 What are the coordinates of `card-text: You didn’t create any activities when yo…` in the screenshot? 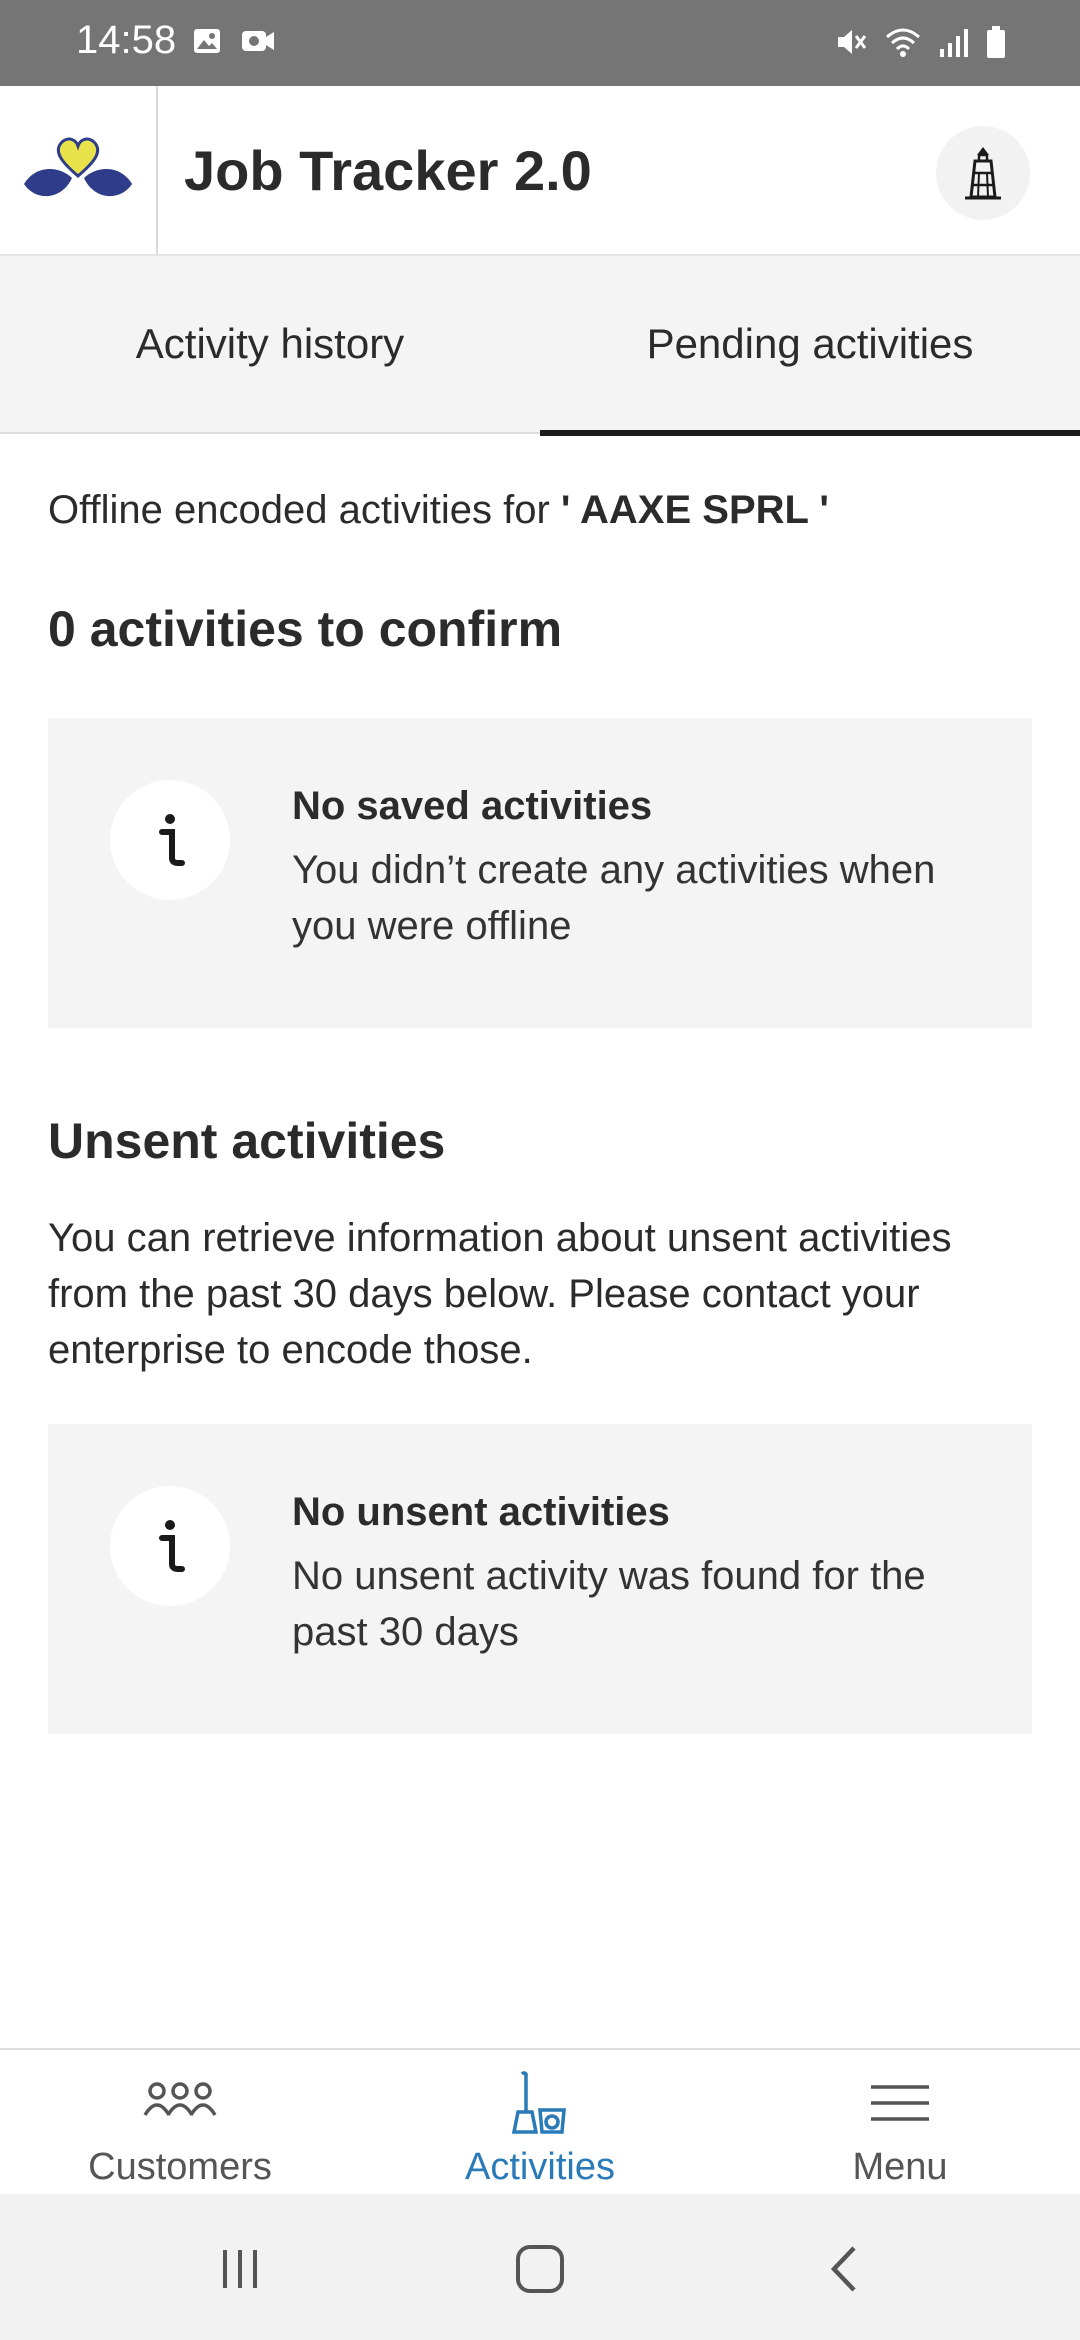 It's located at (614, 898).